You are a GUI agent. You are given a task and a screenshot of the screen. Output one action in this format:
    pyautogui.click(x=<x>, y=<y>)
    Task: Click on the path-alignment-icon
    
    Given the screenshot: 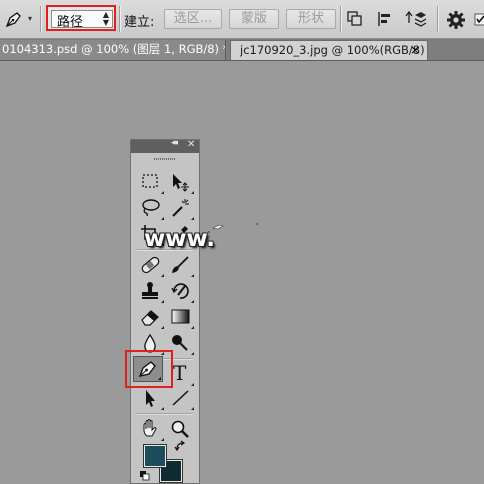 What is the action you would take?
    pyautogui.click(x=385, y=19)
    